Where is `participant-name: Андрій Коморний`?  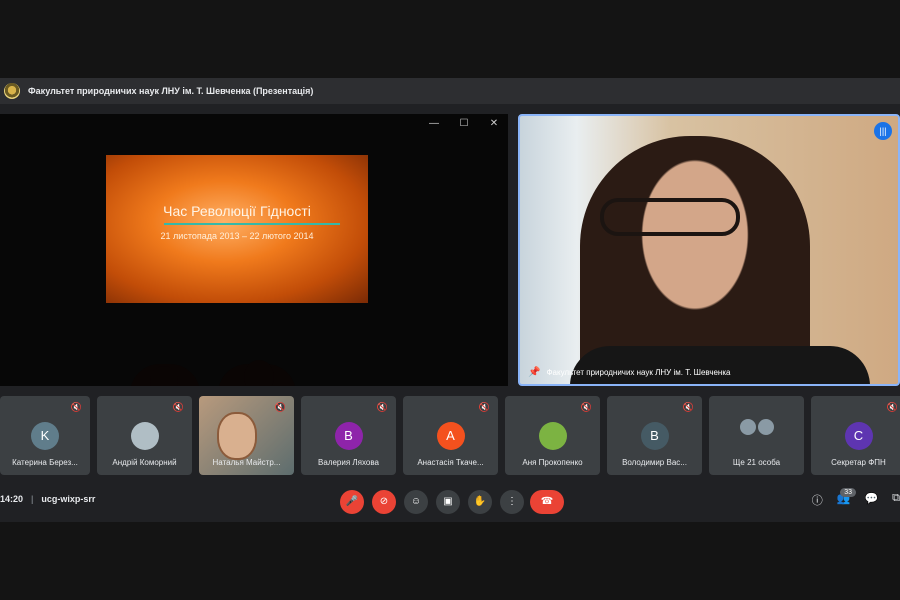
participant-name: Андрій Коморний is located at coordinates (144, 462).